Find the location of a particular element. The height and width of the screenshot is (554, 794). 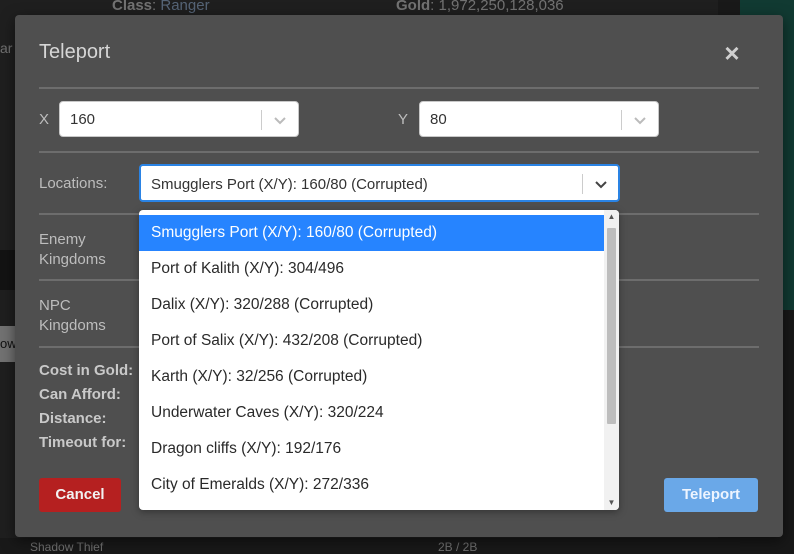

x-select: 160 is located at coordinates (179, 119).